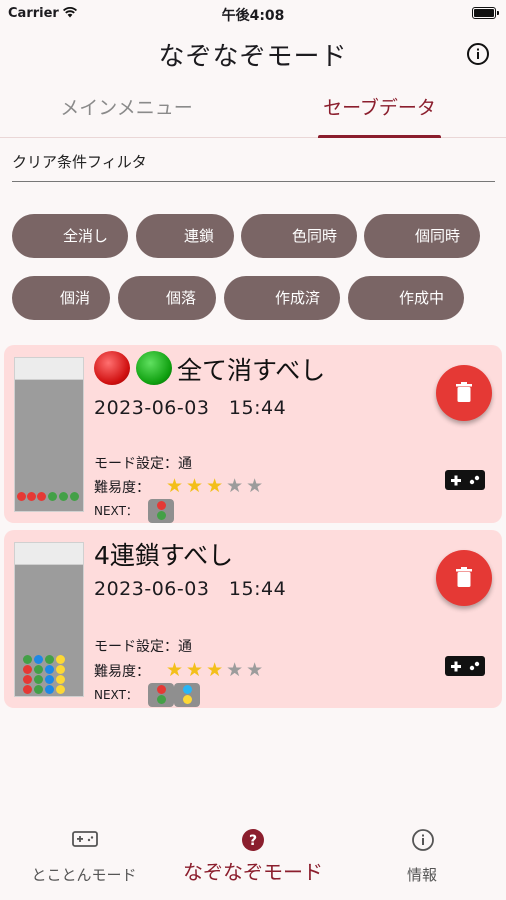 This screenshot has height=900, width=506. I want to click on nav-info-label: 情報, so click(421, 875).